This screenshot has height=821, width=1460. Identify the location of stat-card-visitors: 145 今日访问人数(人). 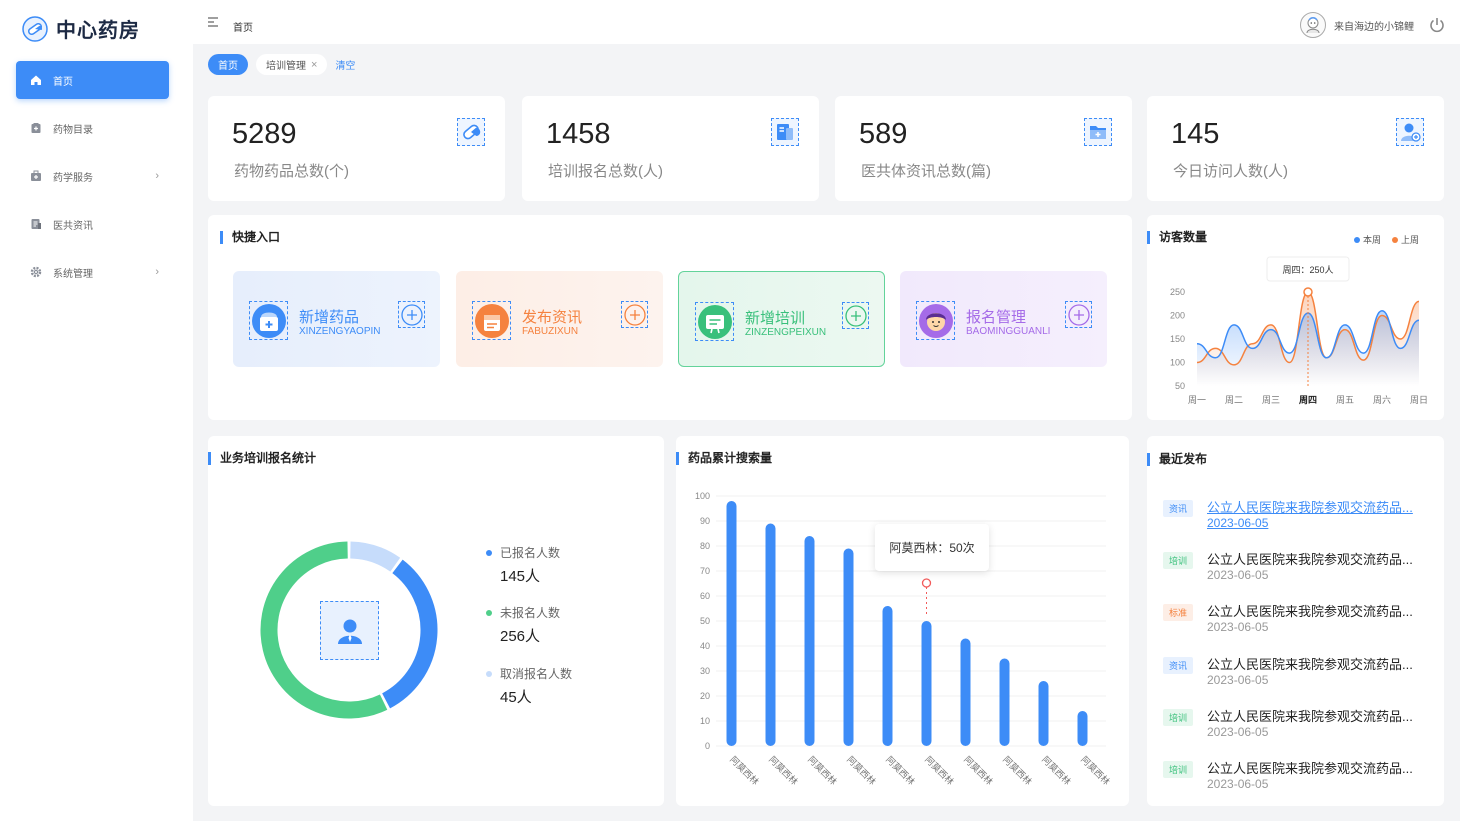
(1295, 148).